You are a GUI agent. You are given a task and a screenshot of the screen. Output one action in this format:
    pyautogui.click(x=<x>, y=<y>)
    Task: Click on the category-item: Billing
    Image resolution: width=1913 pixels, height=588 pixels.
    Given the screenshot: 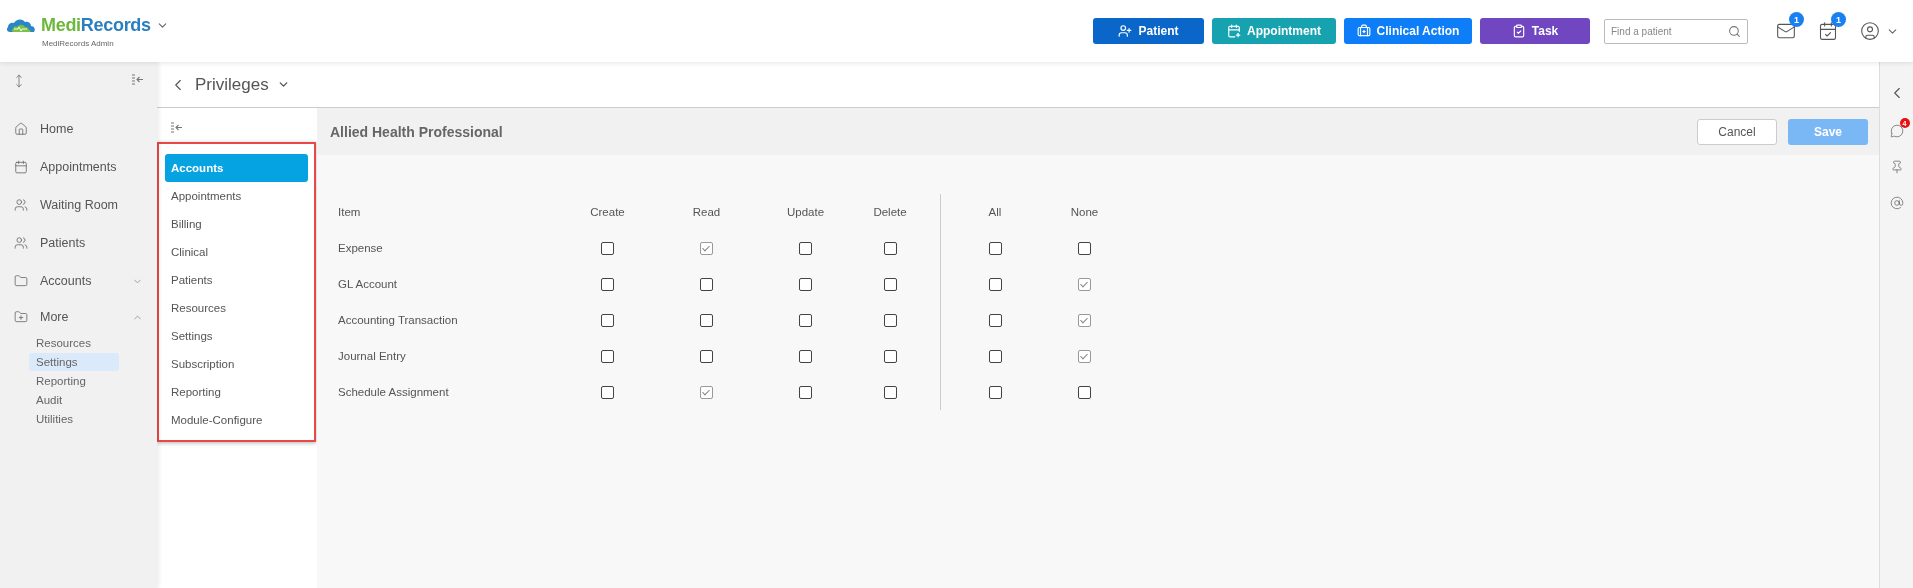 What is the action you would take?
    pyautogui.click(x=236, y=224)
    